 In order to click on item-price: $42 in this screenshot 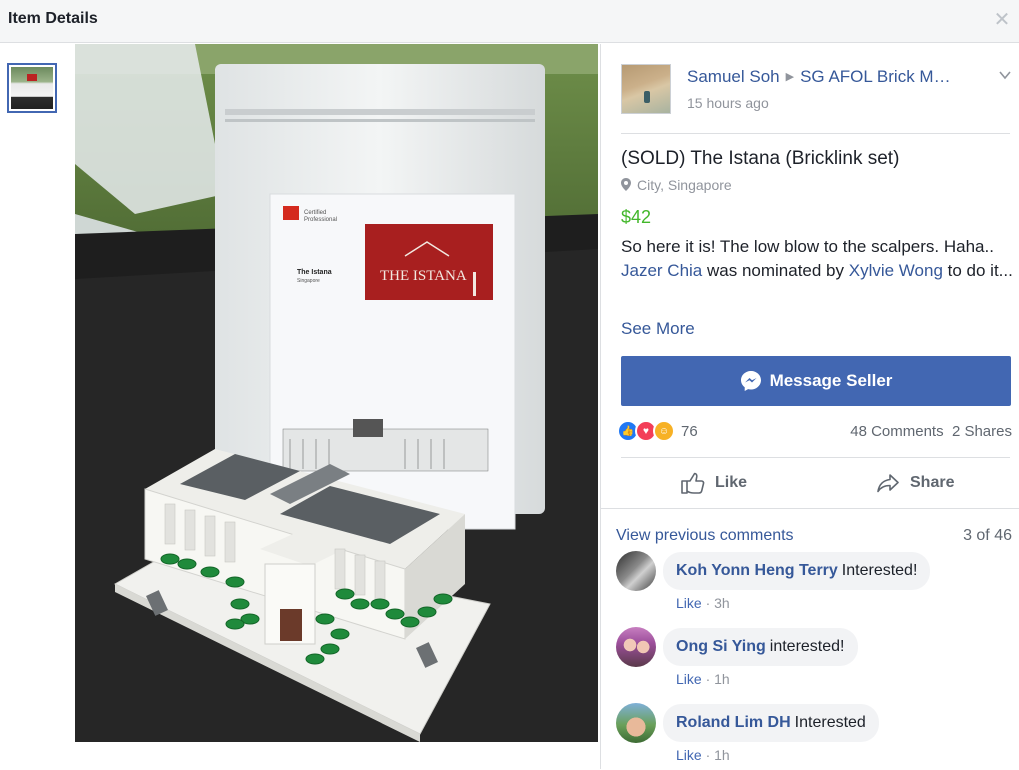, I will do `click(636, 217)`.